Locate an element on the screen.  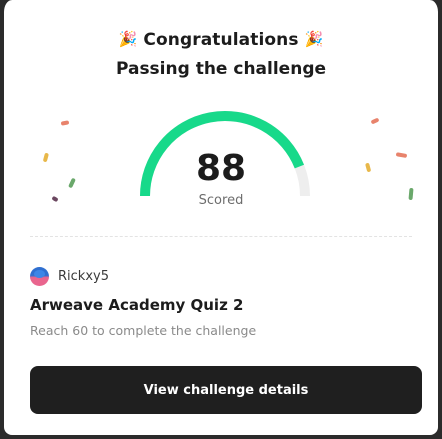
view-challenge-details-button: View challenge details is located at coordinates (226, 390).